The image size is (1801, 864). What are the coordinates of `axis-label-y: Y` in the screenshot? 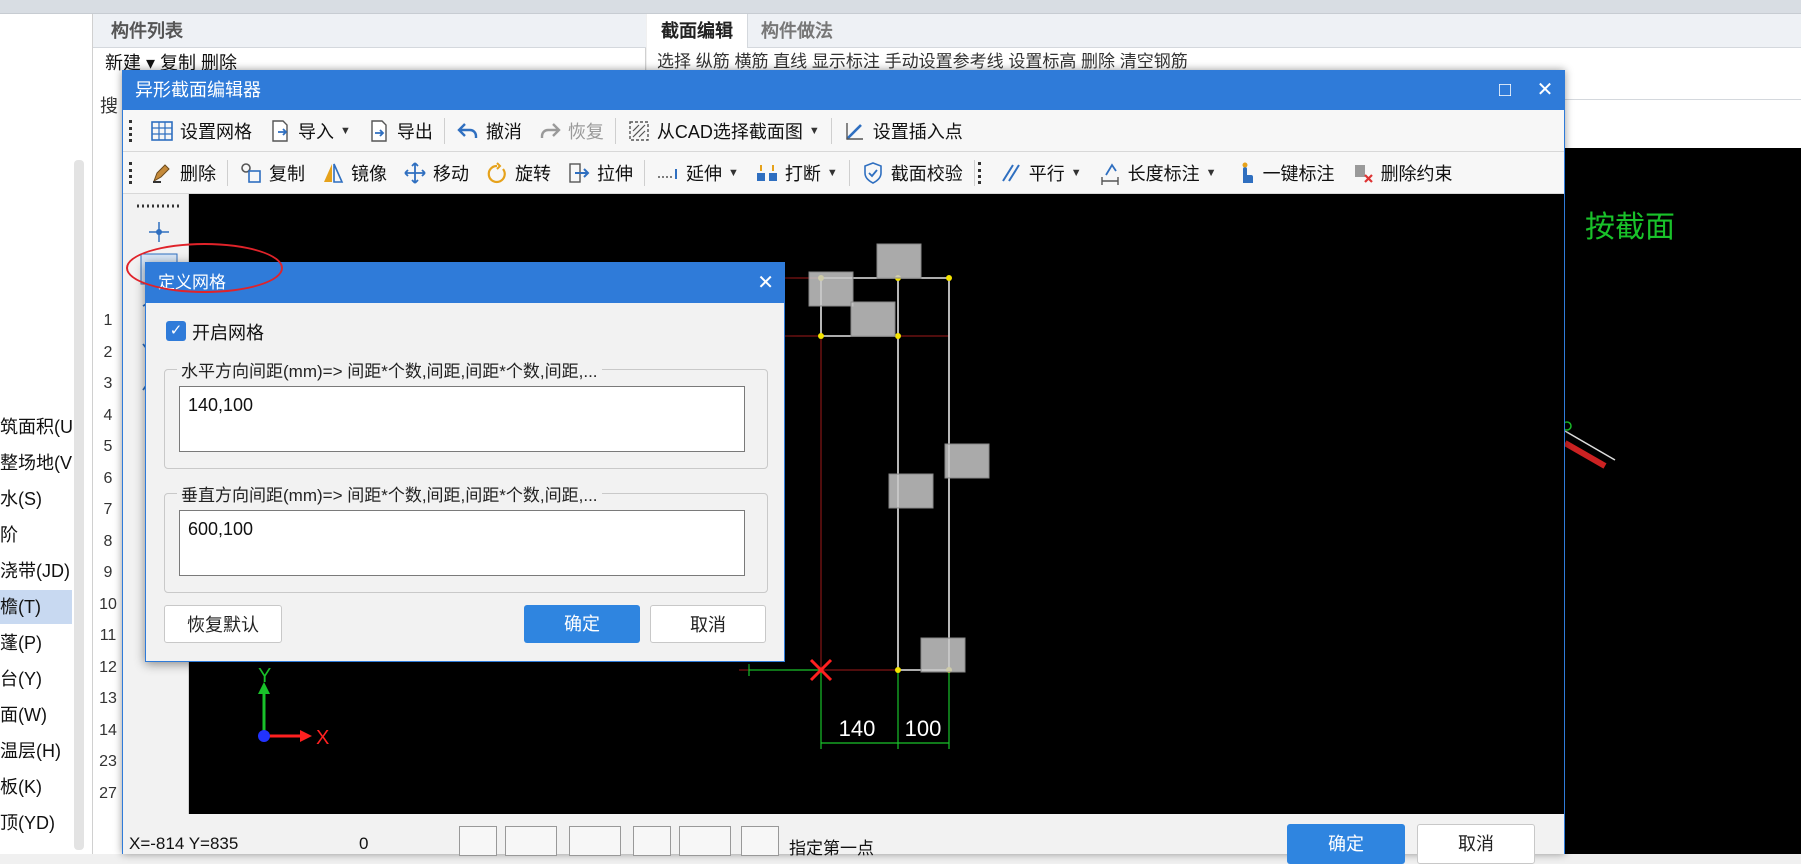 It's located at (264, 676).